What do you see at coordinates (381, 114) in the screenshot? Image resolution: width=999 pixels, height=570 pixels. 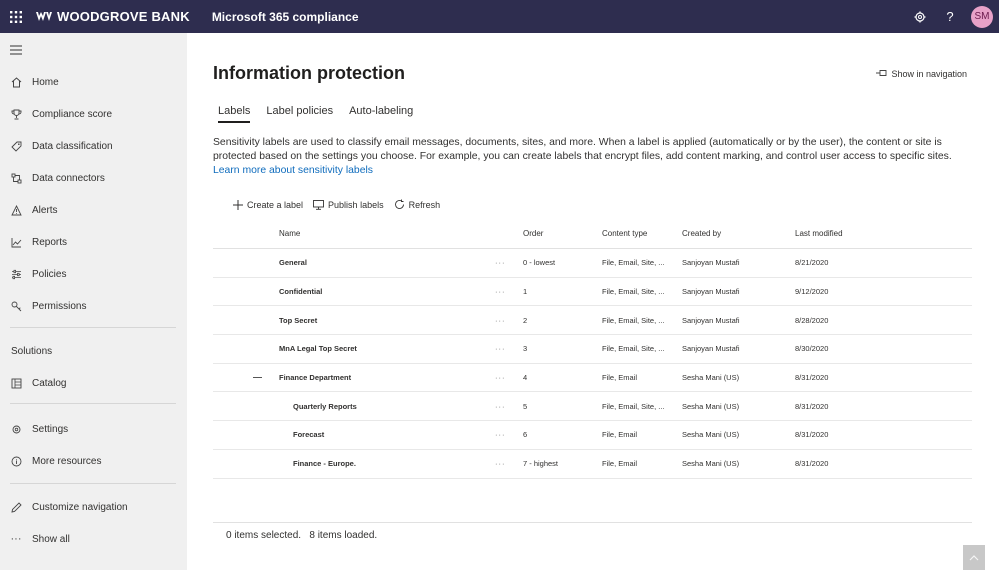 I see `tab-auto-labeling: Auto-labeling` at bounding box center [381, 114].